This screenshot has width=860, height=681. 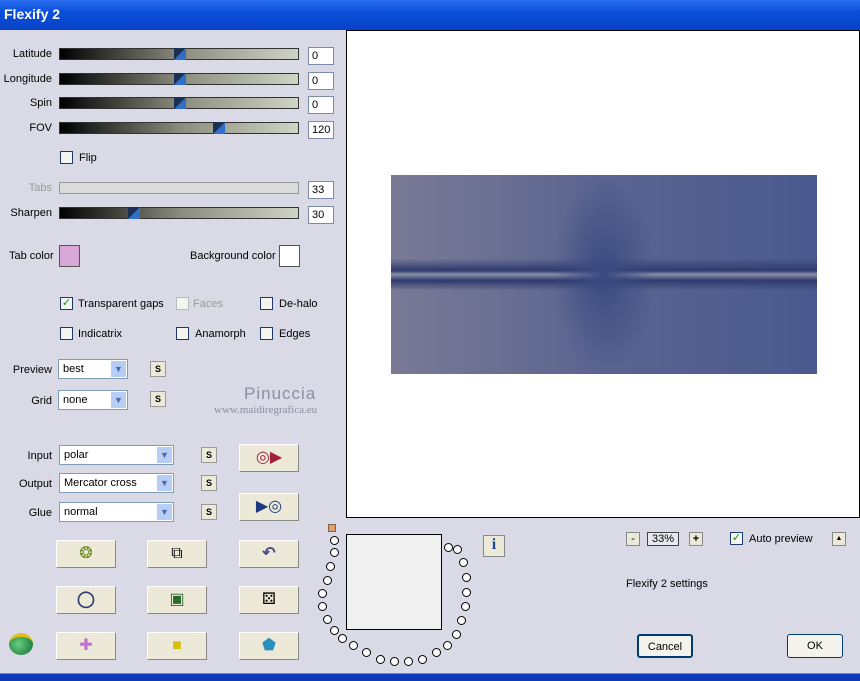 I want to click on brick-button: ■, so click(x=177, y=646).